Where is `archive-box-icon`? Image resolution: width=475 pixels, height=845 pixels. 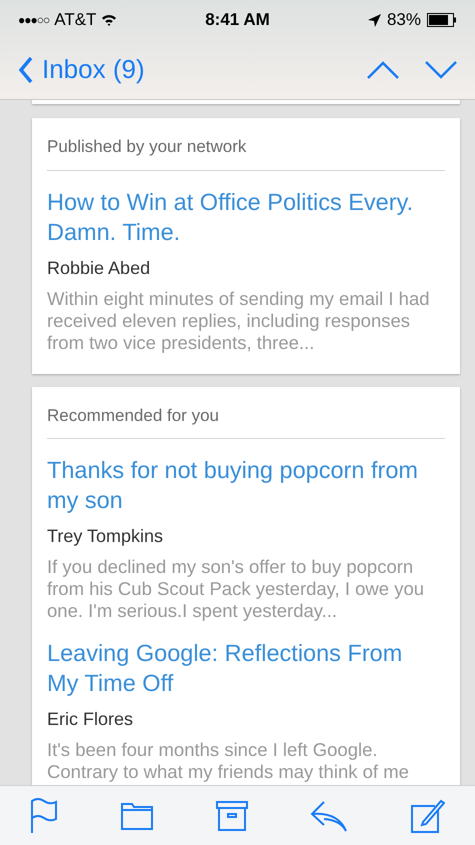 archive-box-icon is located at coordinates (232, 815).